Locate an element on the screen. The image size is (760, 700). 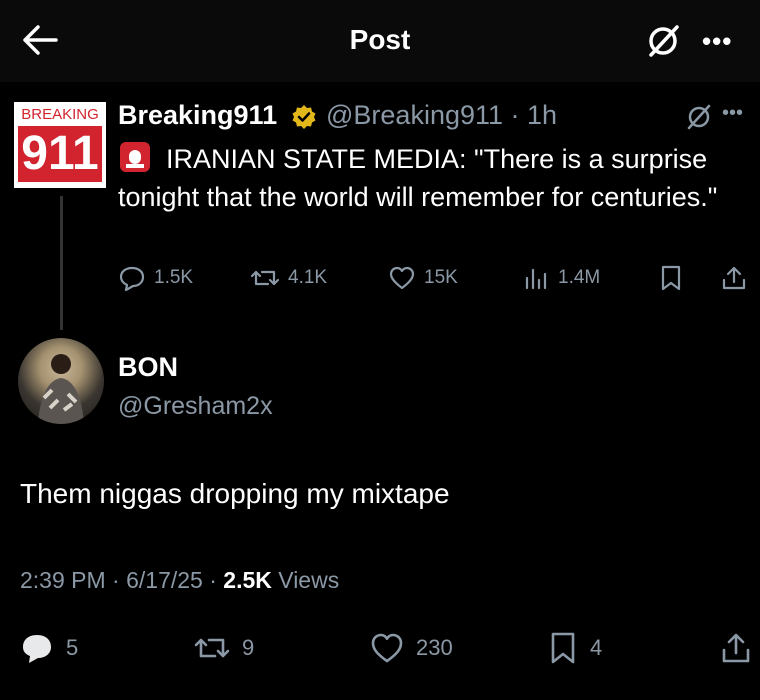
quoted-author-name: Breaking911 is located at coordinates (197, 115).